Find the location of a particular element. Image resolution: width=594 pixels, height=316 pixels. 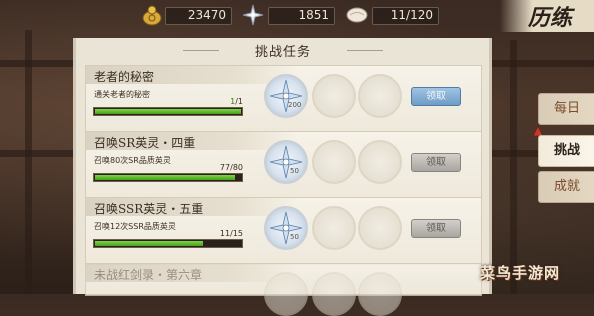

tab-daily: 每日 is located at coordinates (566, 109).